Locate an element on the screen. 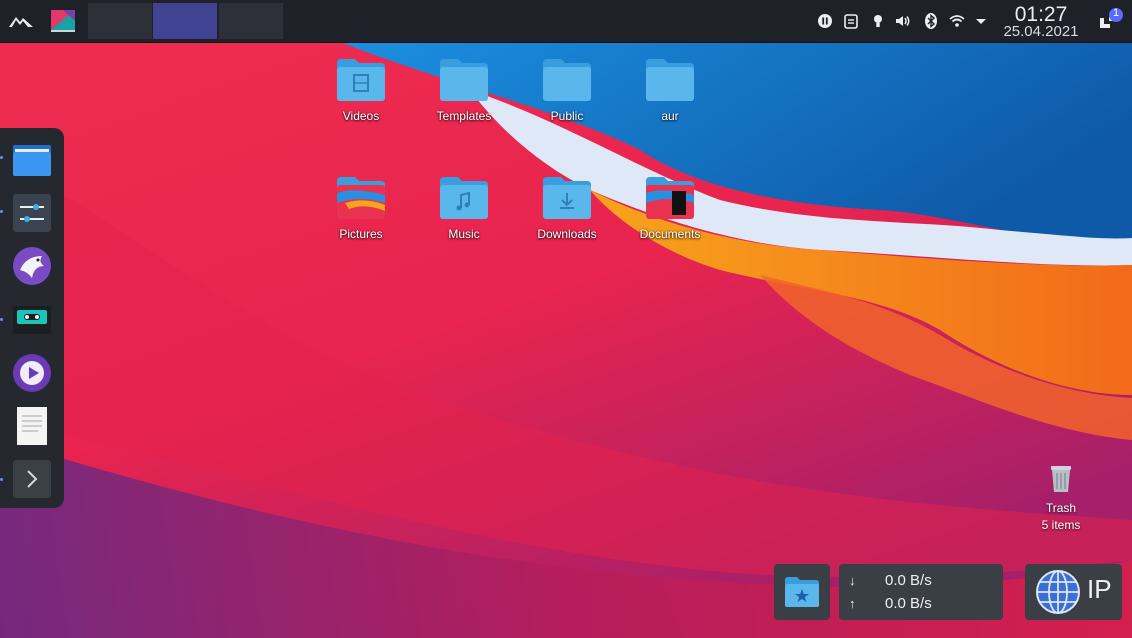 The height and width of the screenshot is (638, 1132). public-ip-widget: IP is located at coordinates (1073, 592).